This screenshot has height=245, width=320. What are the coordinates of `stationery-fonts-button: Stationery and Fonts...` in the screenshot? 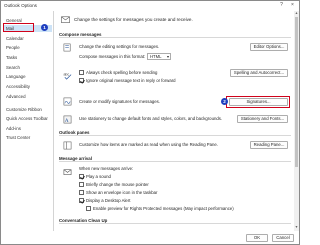 It's located at (262, 119).